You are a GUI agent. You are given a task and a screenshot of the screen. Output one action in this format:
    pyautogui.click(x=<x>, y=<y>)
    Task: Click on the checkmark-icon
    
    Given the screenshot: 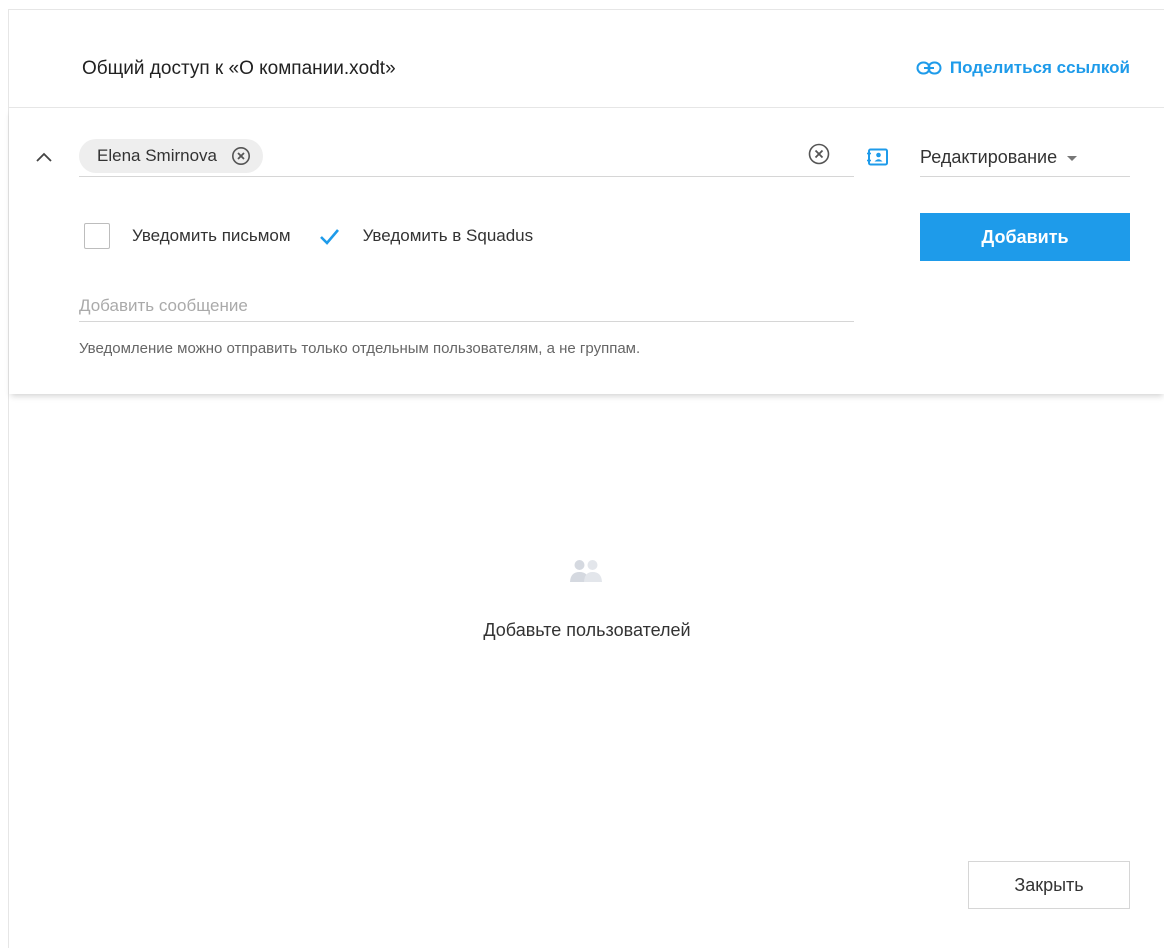 What is the action you would take?
    pyautogui.click(x=329, y=237)
    